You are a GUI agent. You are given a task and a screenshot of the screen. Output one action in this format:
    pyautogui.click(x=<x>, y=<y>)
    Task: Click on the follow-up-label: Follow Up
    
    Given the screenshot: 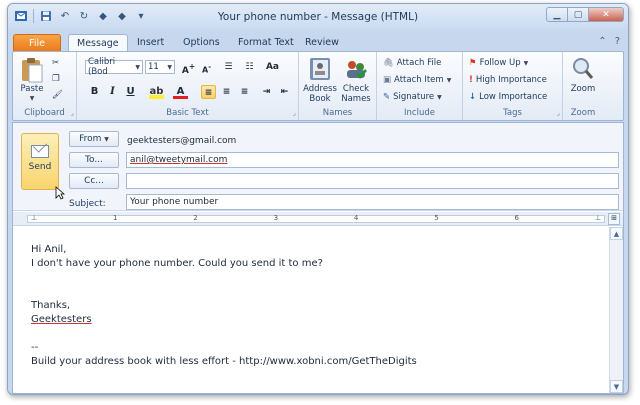 What is the action you would take?
    pyautogui.click(x=500, y=63)
    